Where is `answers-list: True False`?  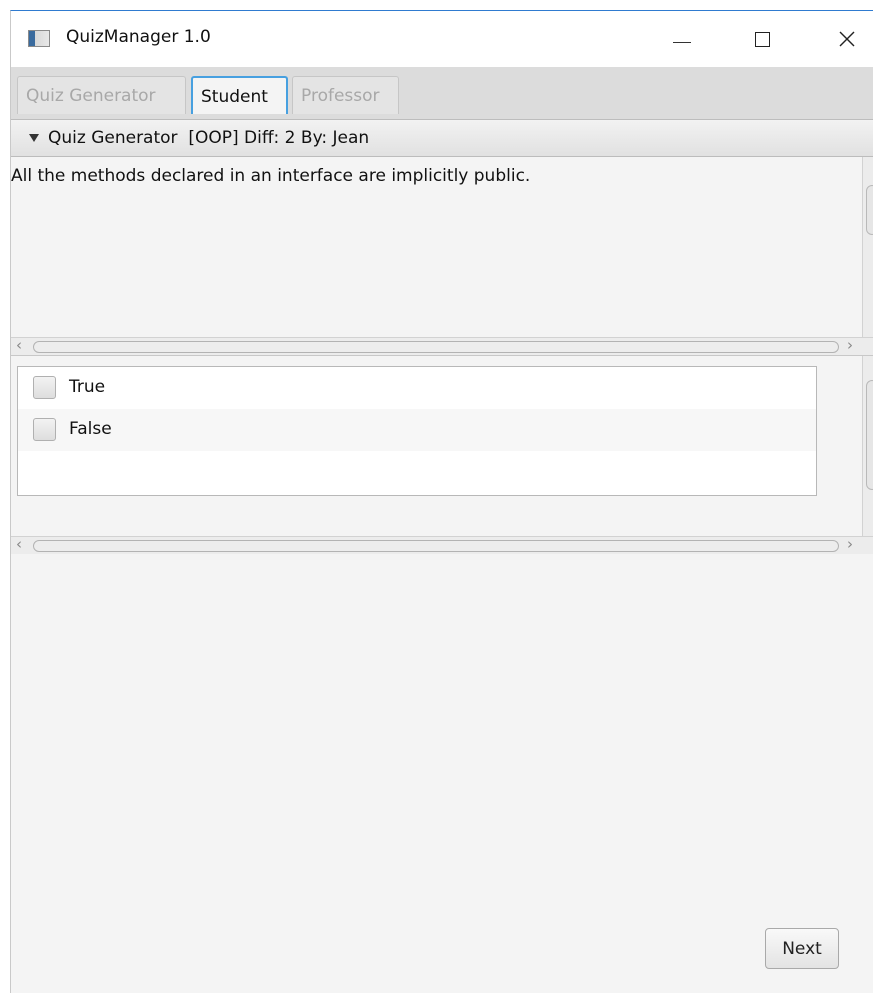
answers-list: True False is located at coordinates (417, 431).